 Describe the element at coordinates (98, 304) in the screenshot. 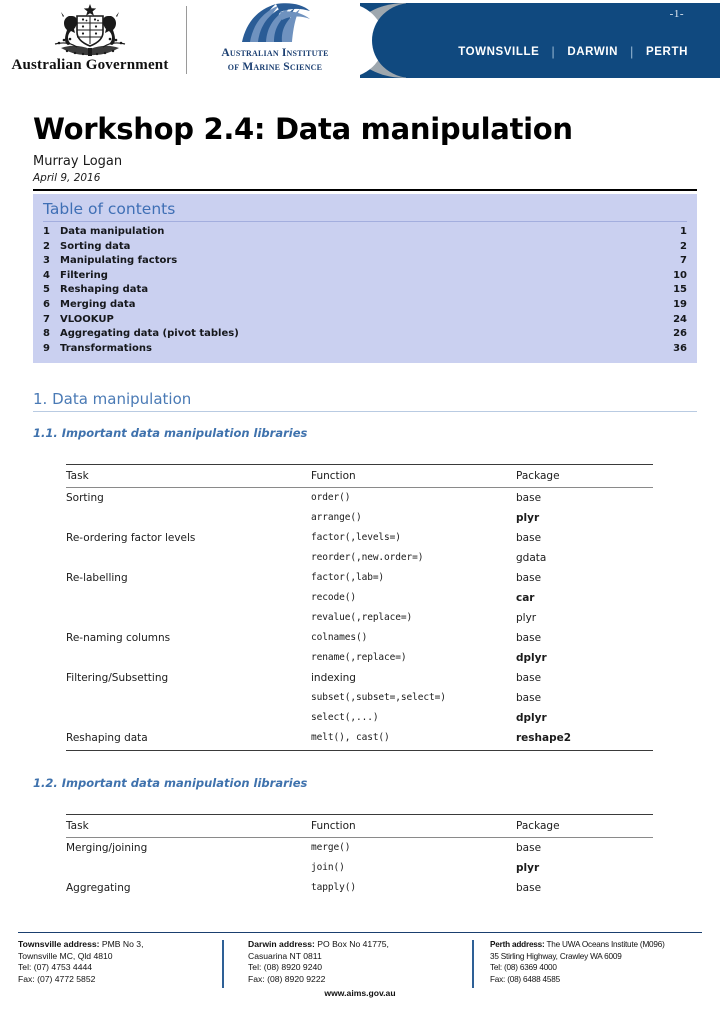

I see `toc-entry-label: Merging data` at that location.